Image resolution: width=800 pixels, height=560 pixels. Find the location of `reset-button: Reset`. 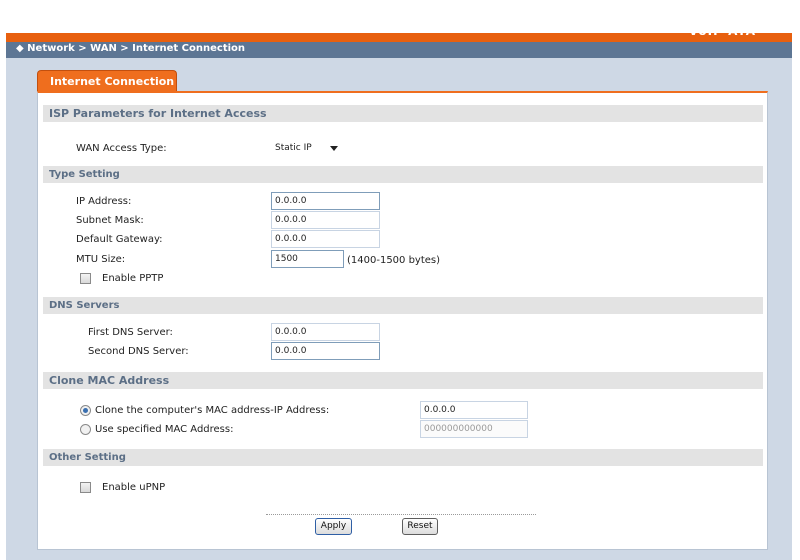

reset-button: Reset is located at coordinates (420, 526).